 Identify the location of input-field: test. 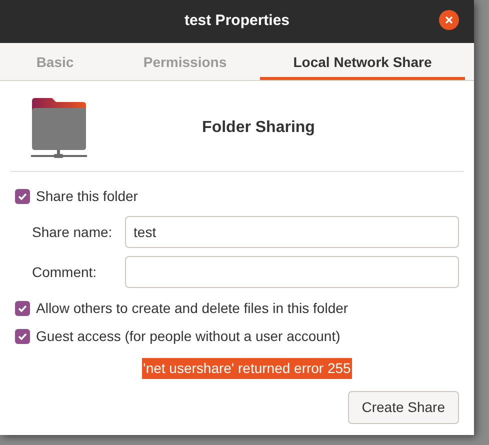
(291, 232).